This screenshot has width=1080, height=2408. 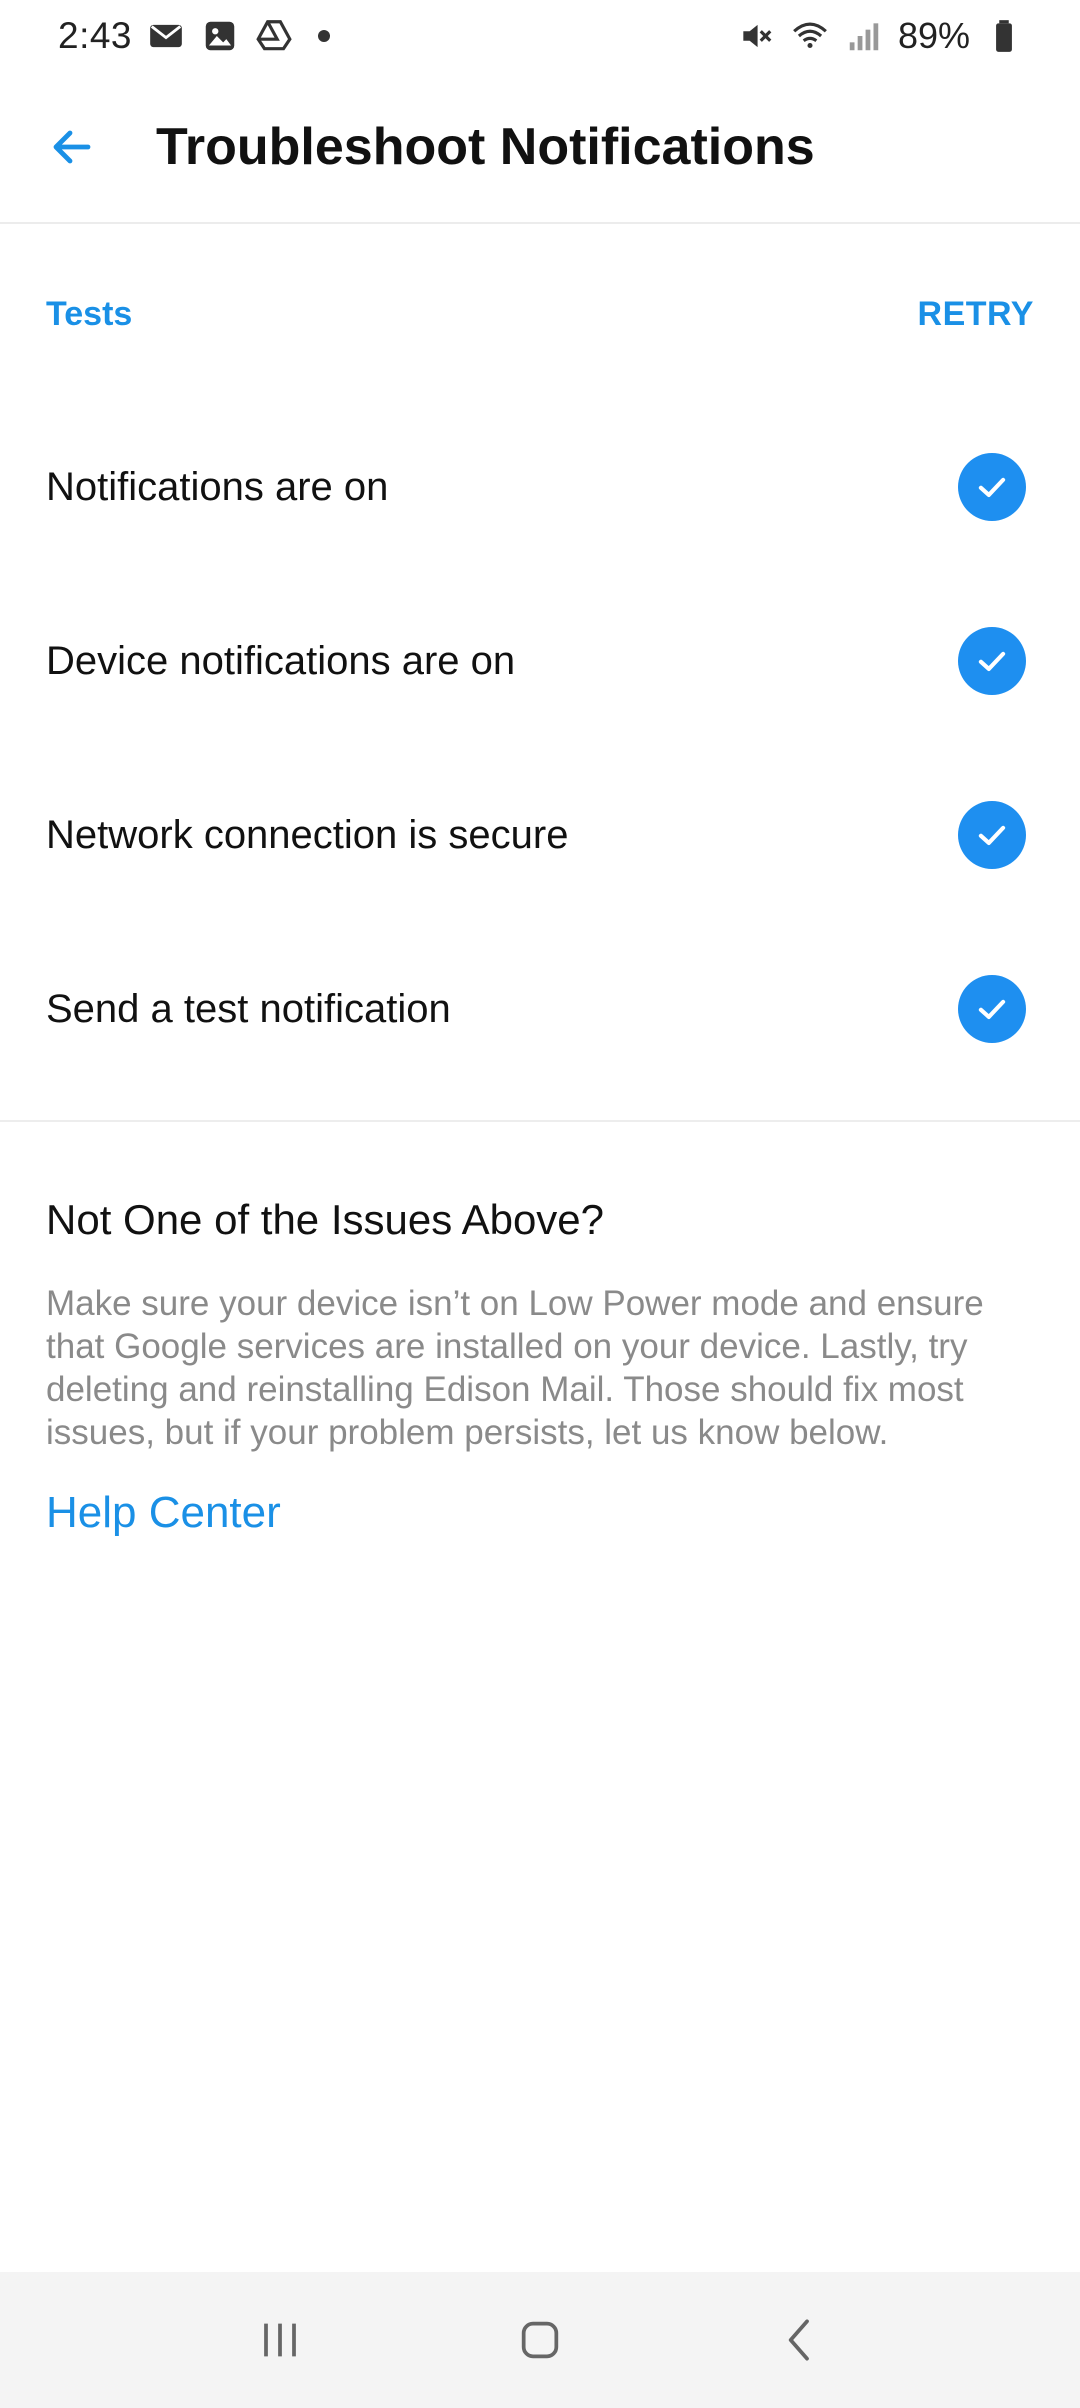 What do you see at coordinates (95, 35) in the screenshot?
I see `status-time: 2:43` at bounding box center [95, 35].